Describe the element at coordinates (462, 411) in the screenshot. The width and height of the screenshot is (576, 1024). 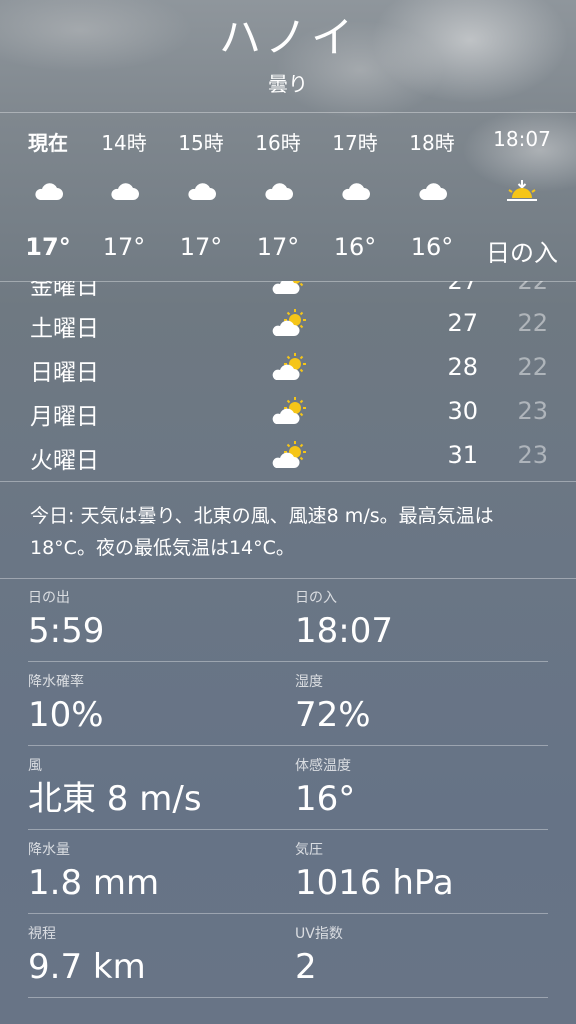
I see `day-high: 30` at that location.